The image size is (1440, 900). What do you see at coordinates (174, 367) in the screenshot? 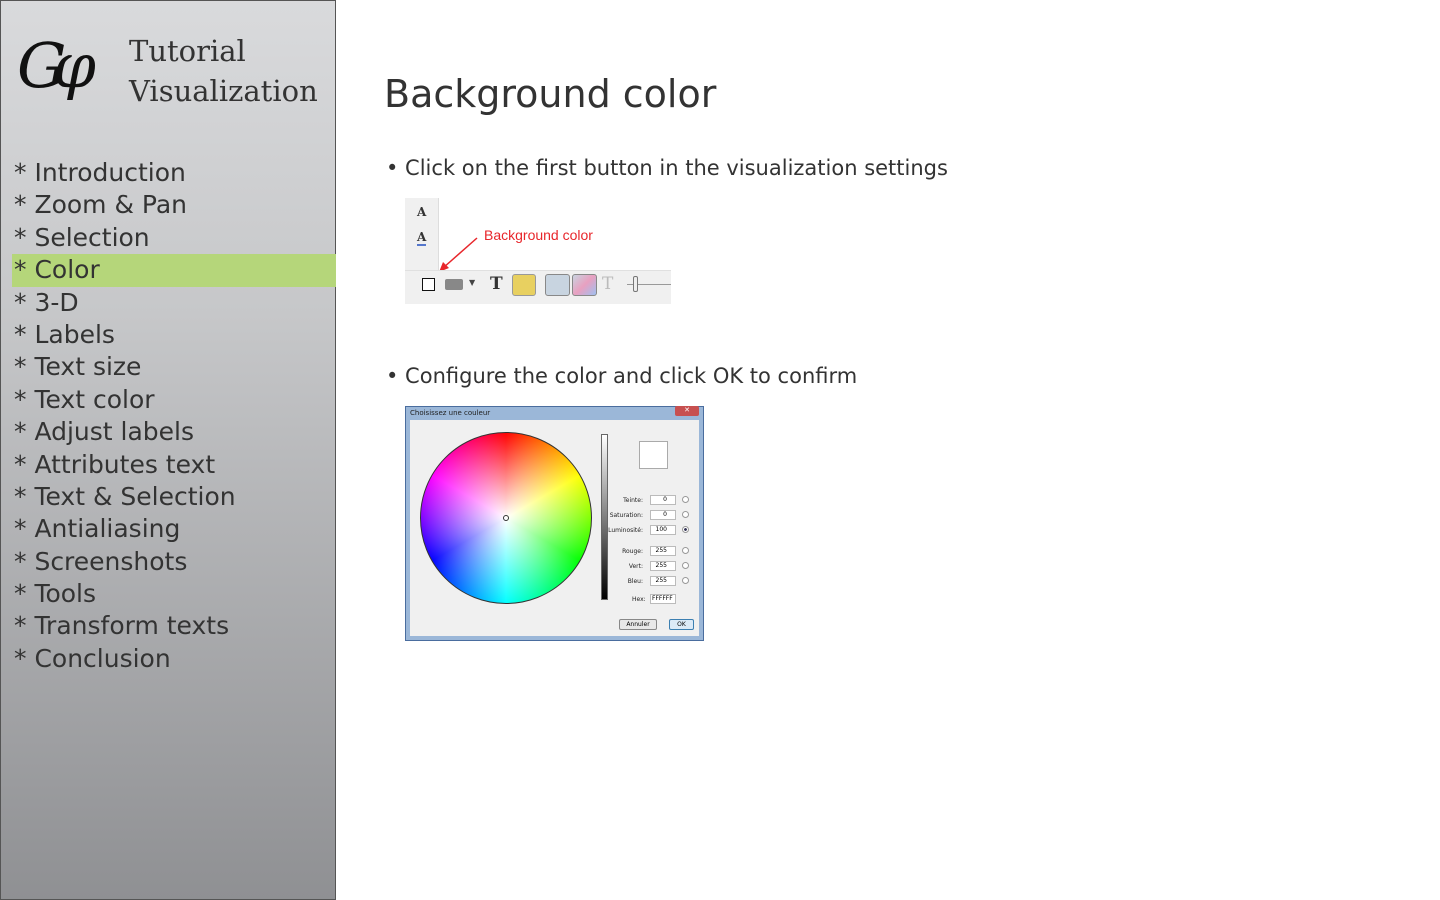
I see `nav-item: * Text size` at bounding box center [174, 367].